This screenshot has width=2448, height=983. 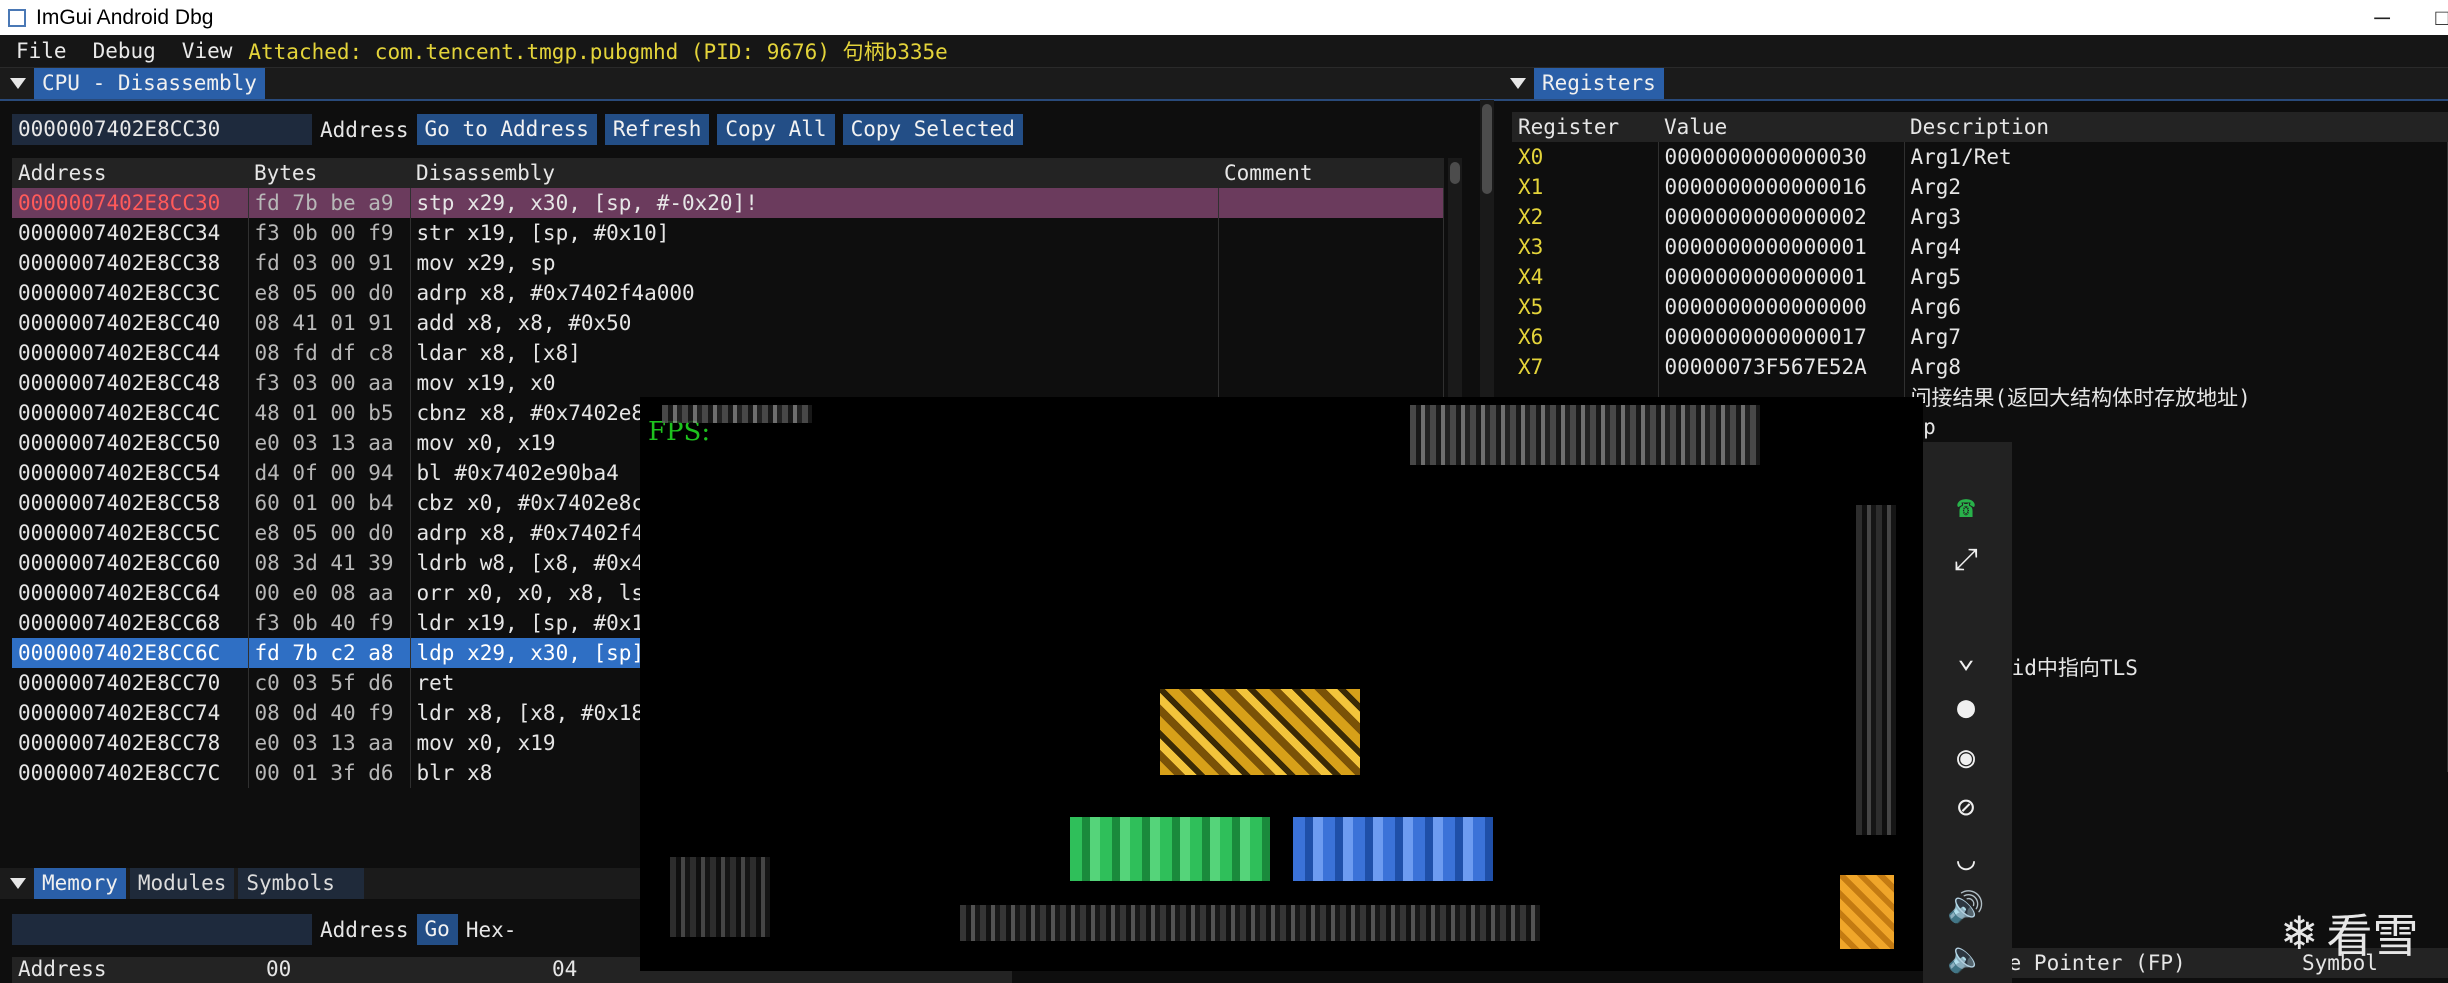 I want to click on register-value: 0000000000000000, so click(x=1781, y=307).